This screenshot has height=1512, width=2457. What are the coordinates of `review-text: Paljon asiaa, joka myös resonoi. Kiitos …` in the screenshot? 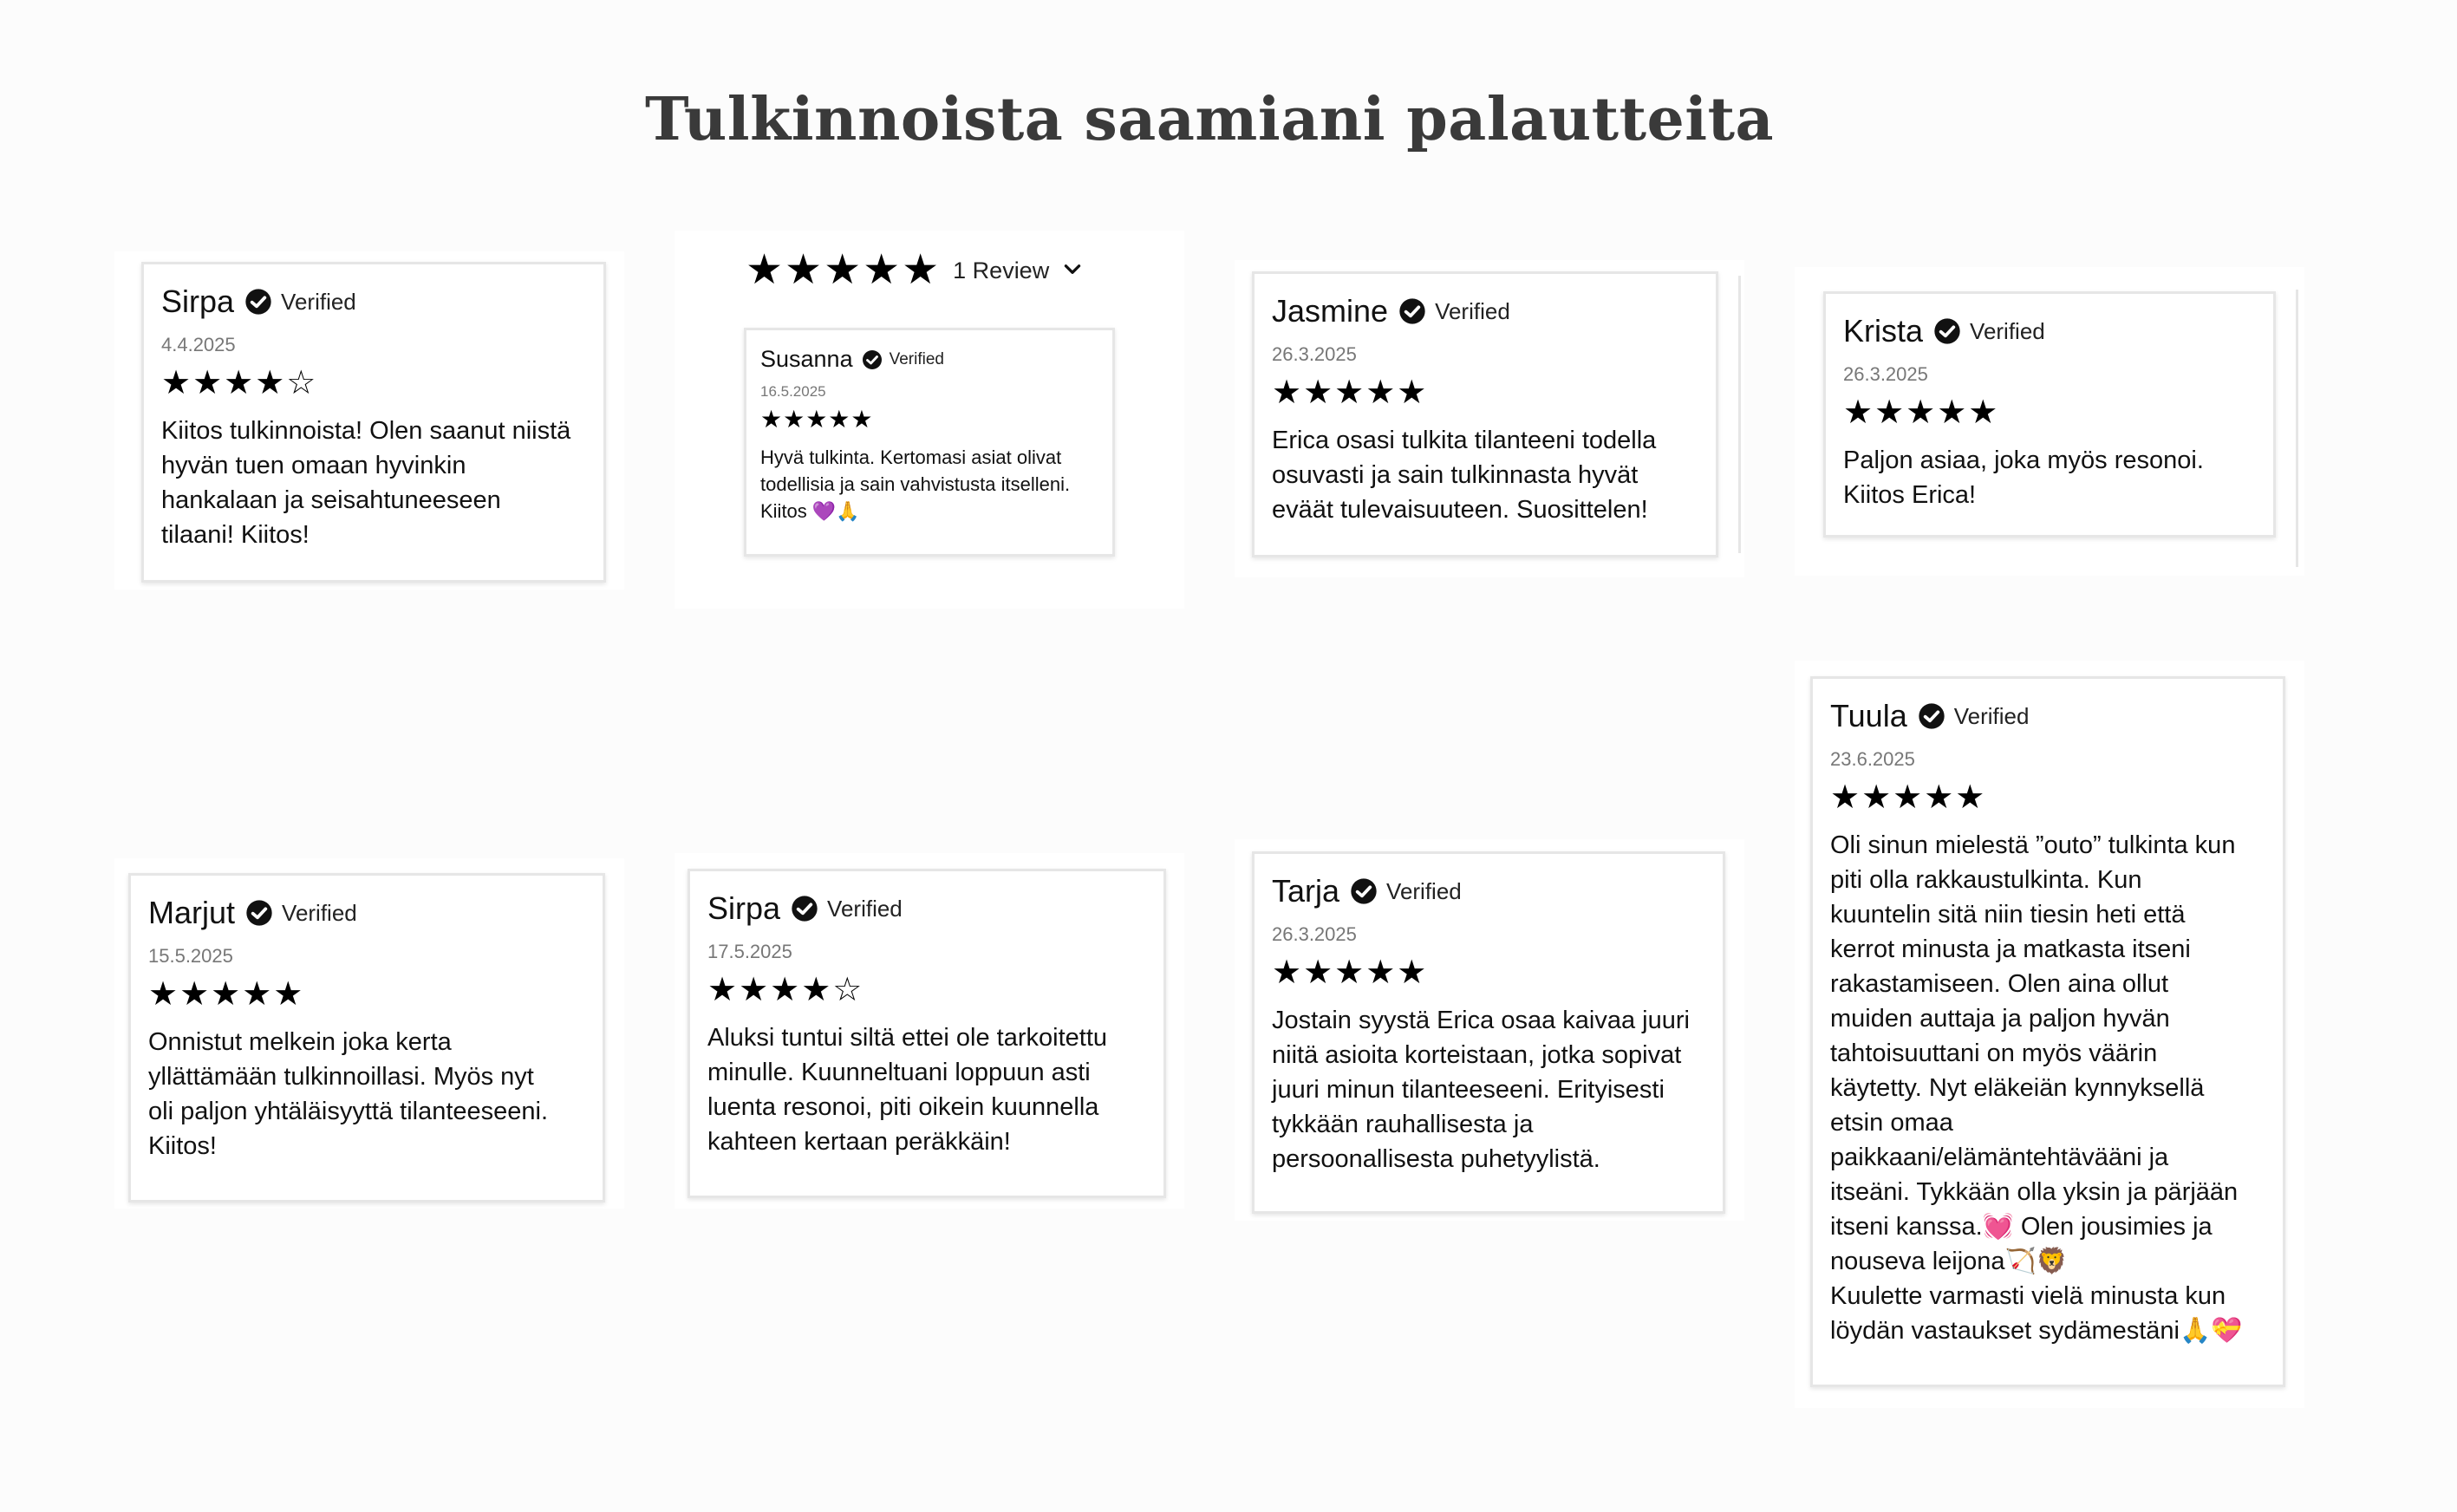 It's located at (2024, 477).